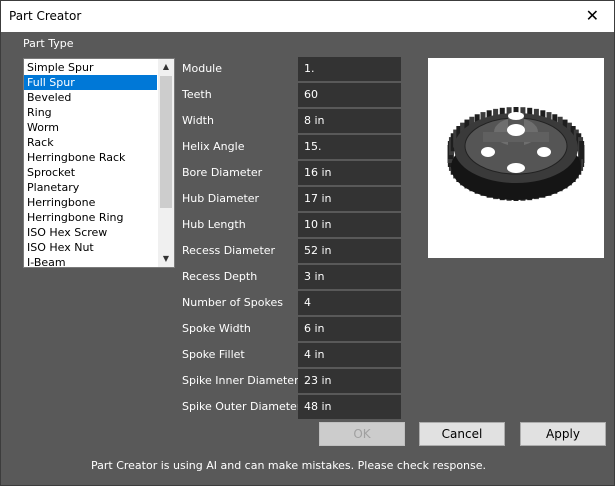 Image resolution: width=615 pixels, height=486 pixels. Describe the element at coordinates (90, 82) in the screenshot. I see `list-item: Full Spur` at that location.